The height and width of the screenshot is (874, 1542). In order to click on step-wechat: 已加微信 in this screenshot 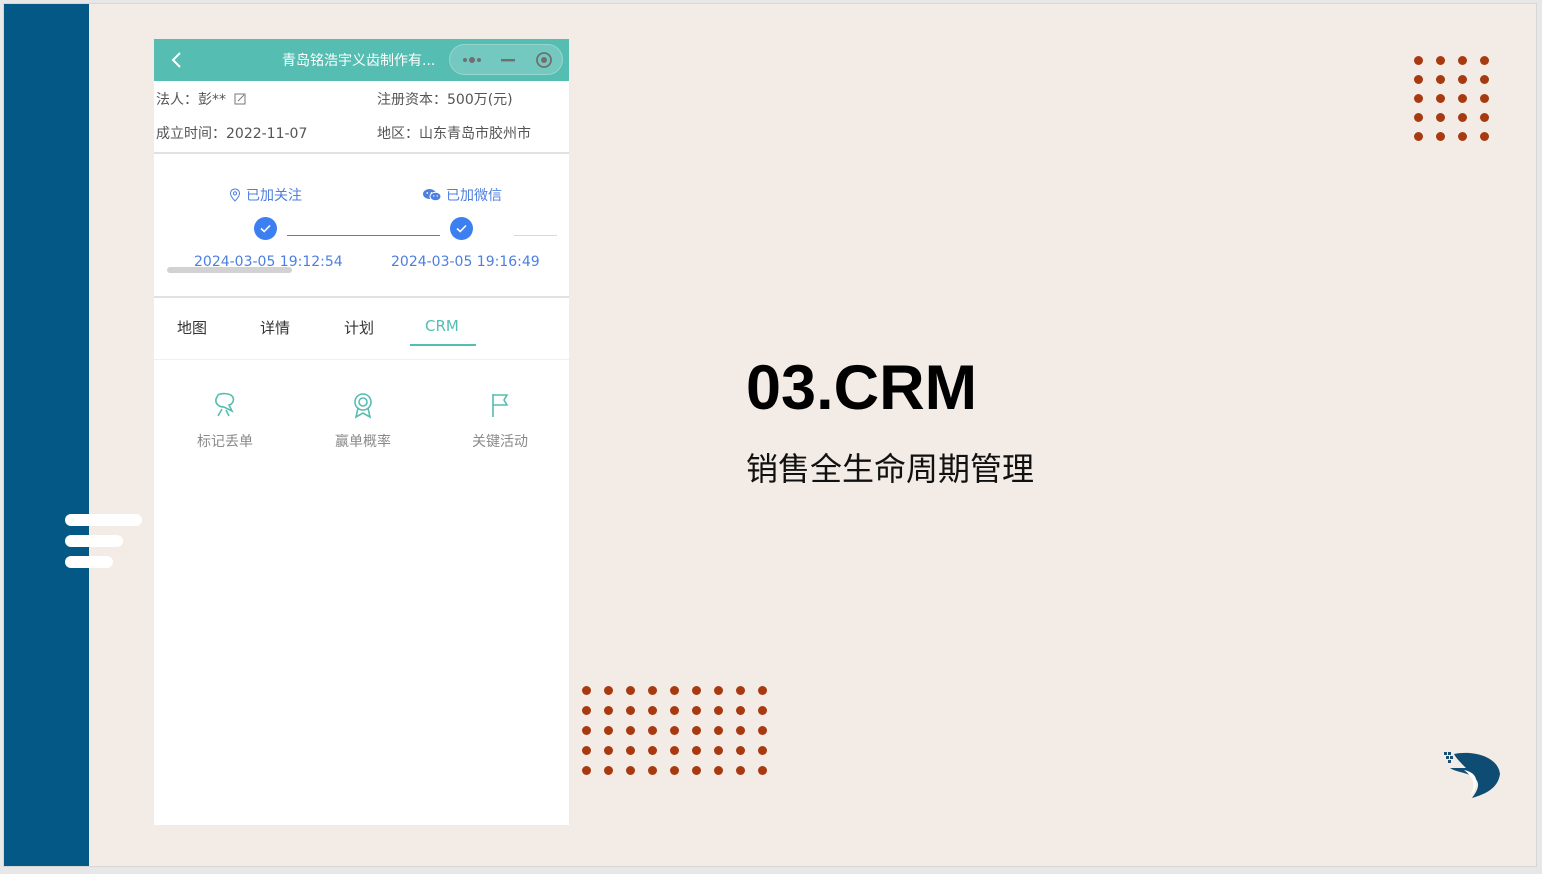, I will do `click(462, 195)`.